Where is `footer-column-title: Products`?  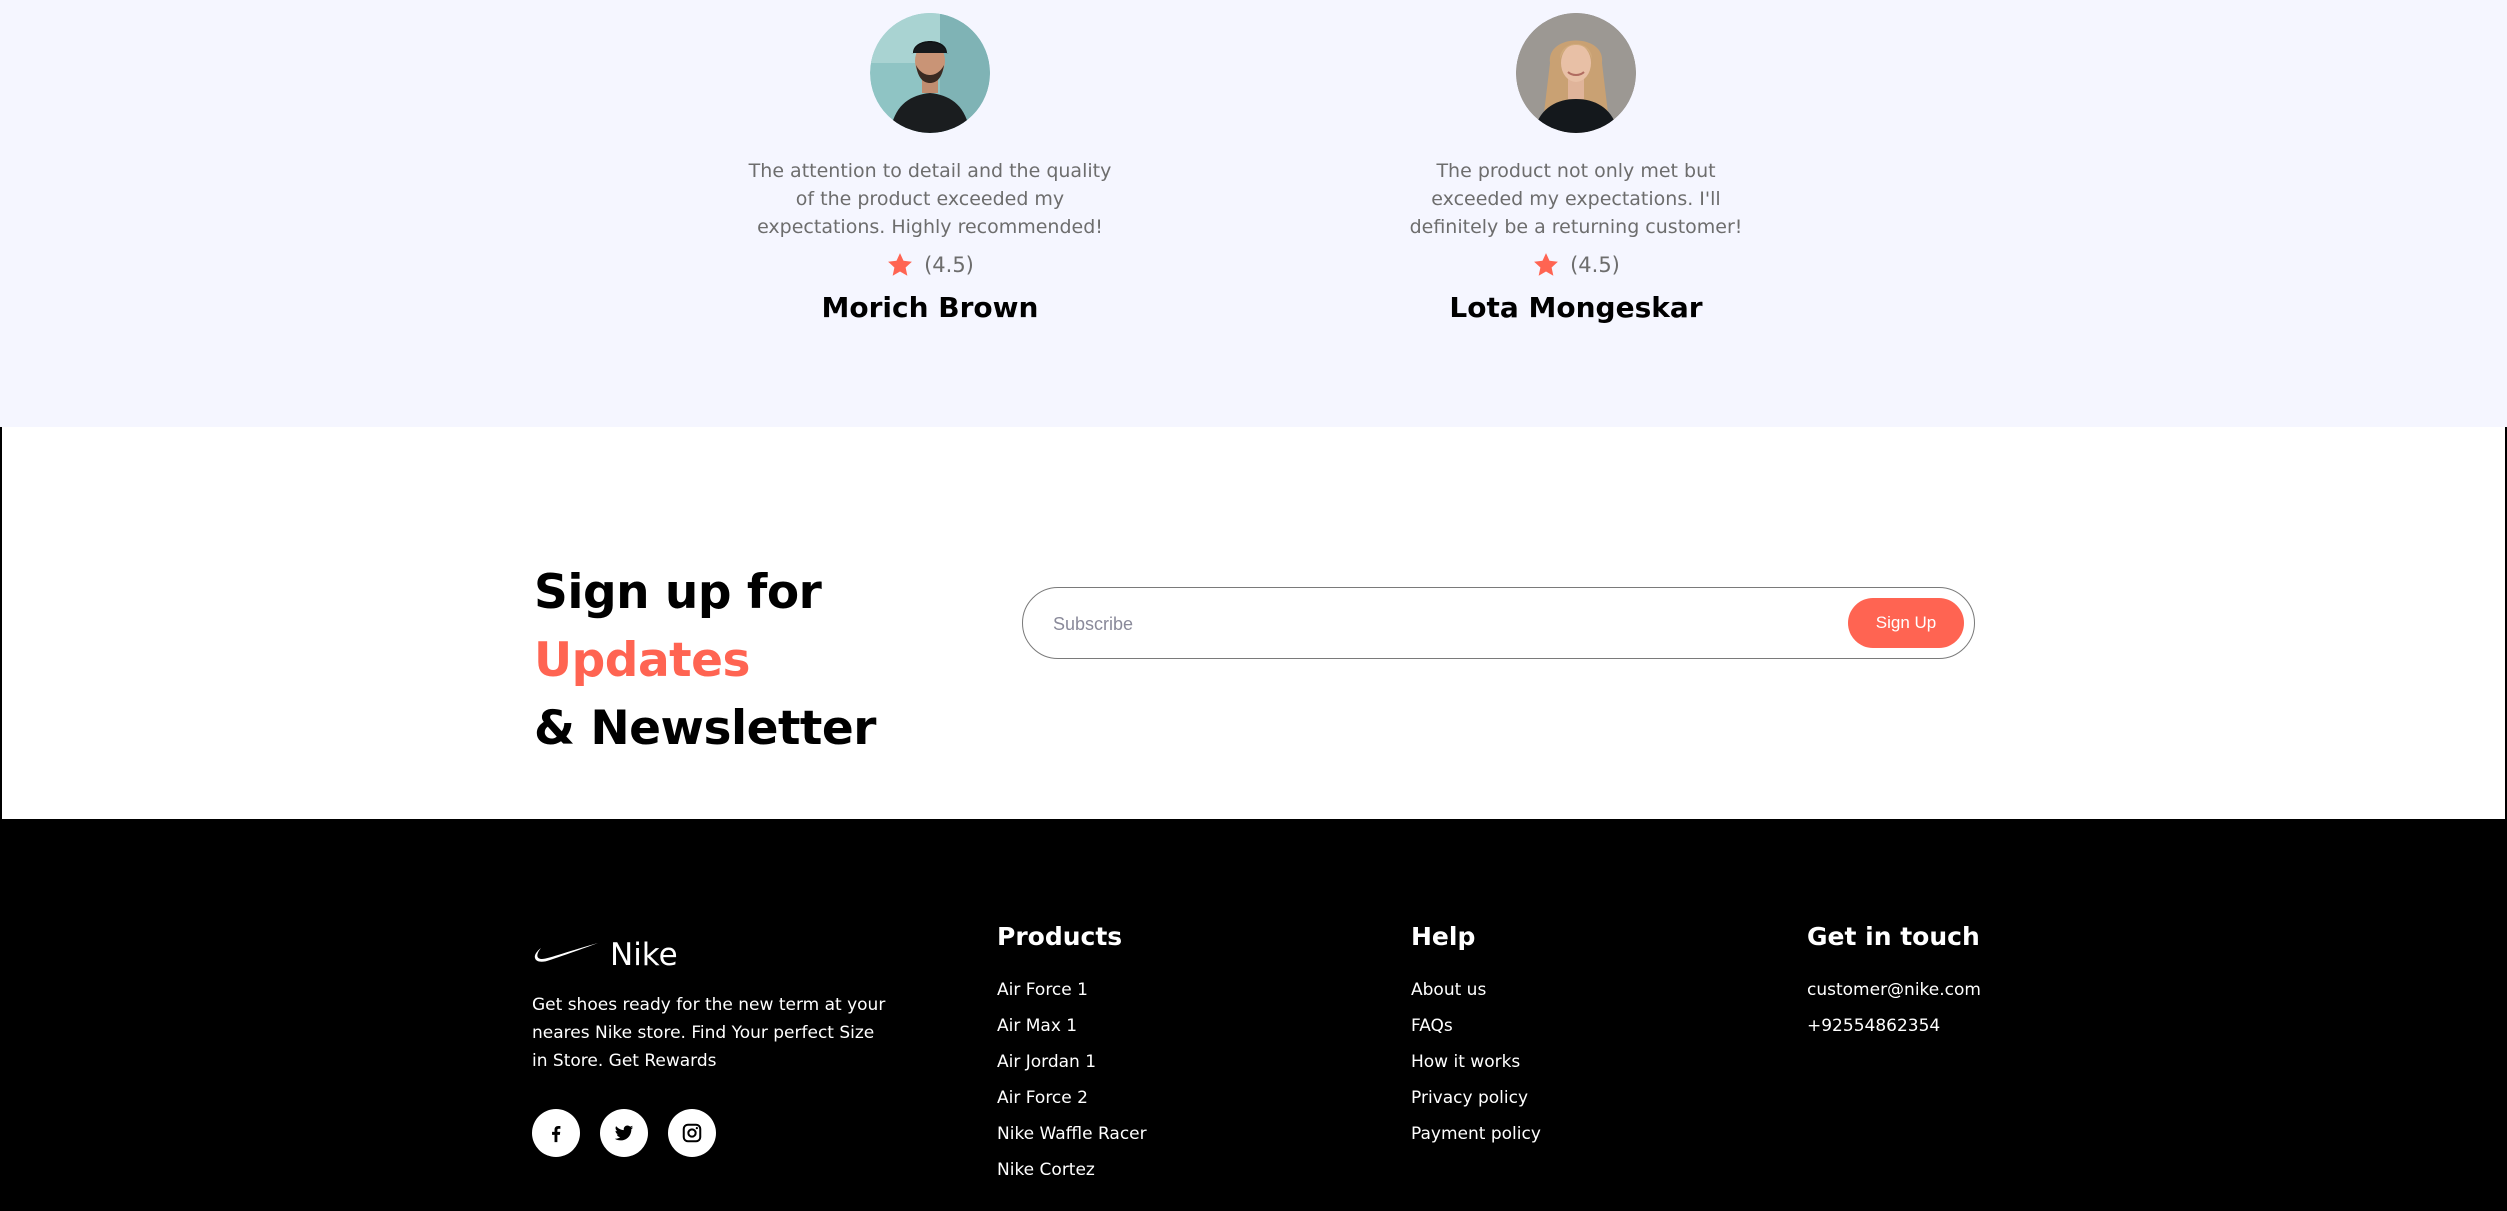
footer-column-title: Products is located at coordinates (1060, 936).